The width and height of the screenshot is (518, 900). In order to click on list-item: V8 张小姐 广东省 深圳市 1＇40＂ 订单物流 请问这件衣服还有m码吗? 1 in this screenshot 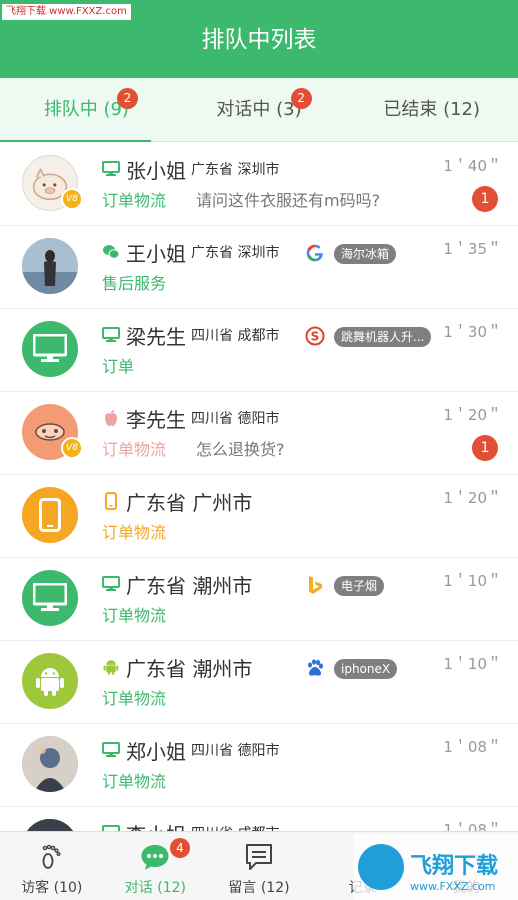, I will do `click(259, 184)`.